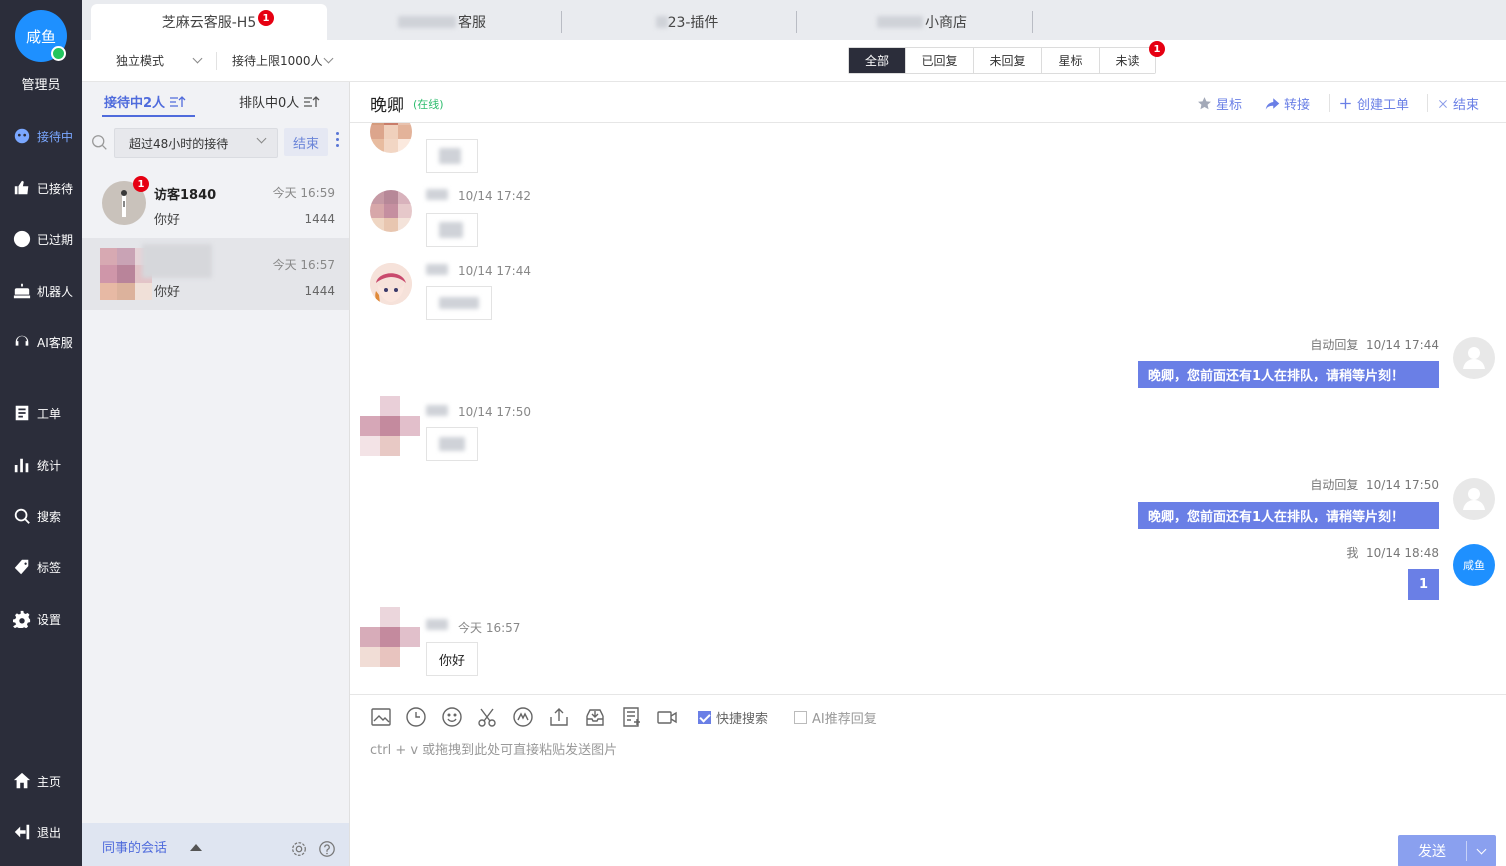 Image resolution: width=1506 pixels, height=866 pixels. What do you see at coordinates (277, 61) in the screenshot?
I see `limit-label: 接待上限1000人` at bounding box center [277, 61].